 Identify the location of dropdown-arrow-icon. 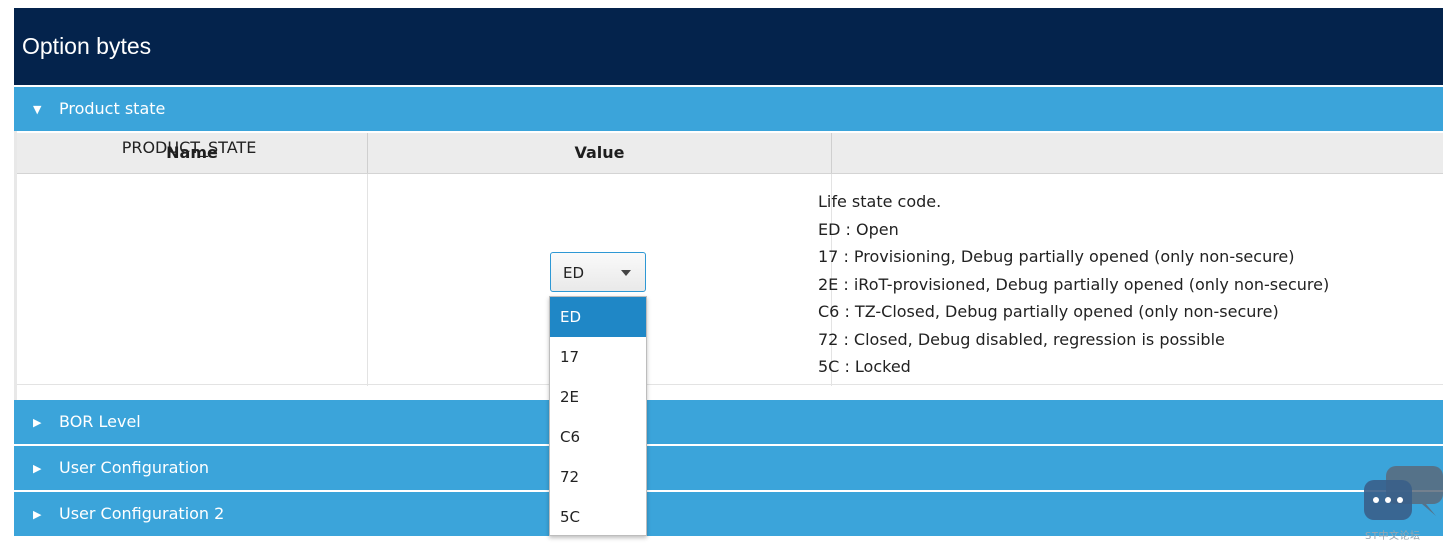
(626, 273).